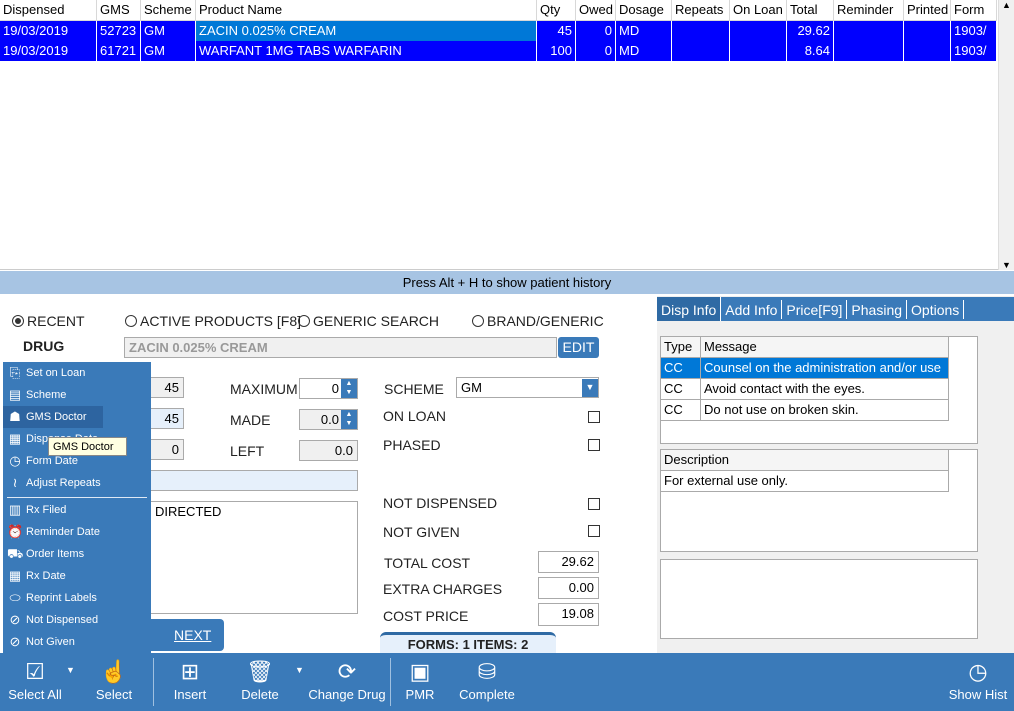  What do you see at coordinates (538, 321) in the screenshot?
I see `radio-brand-generic: BRAND/GENERIC` at bounding box center [538, 321].